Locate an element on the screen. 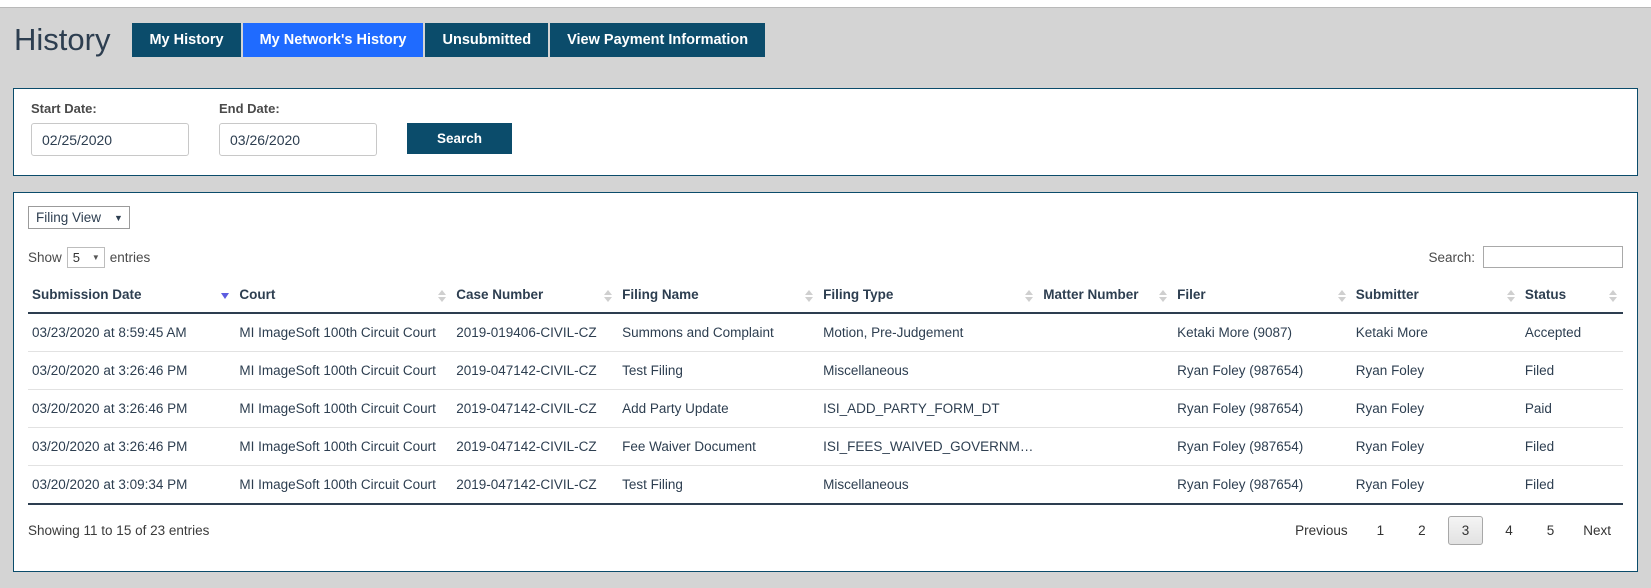 The height and width of the screenshot is (588, 1651). cell-filer: Ketaki More (9087) is located at coordinates (1262, 332).